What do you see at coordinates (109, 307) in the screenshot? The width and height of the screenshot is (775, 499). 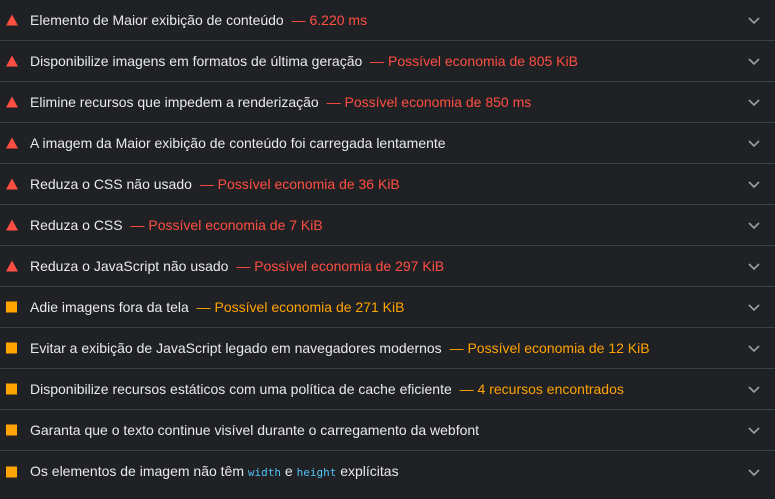 I see `audit-title: Adie imagens fora da tela` at bounding box center [109, 307].